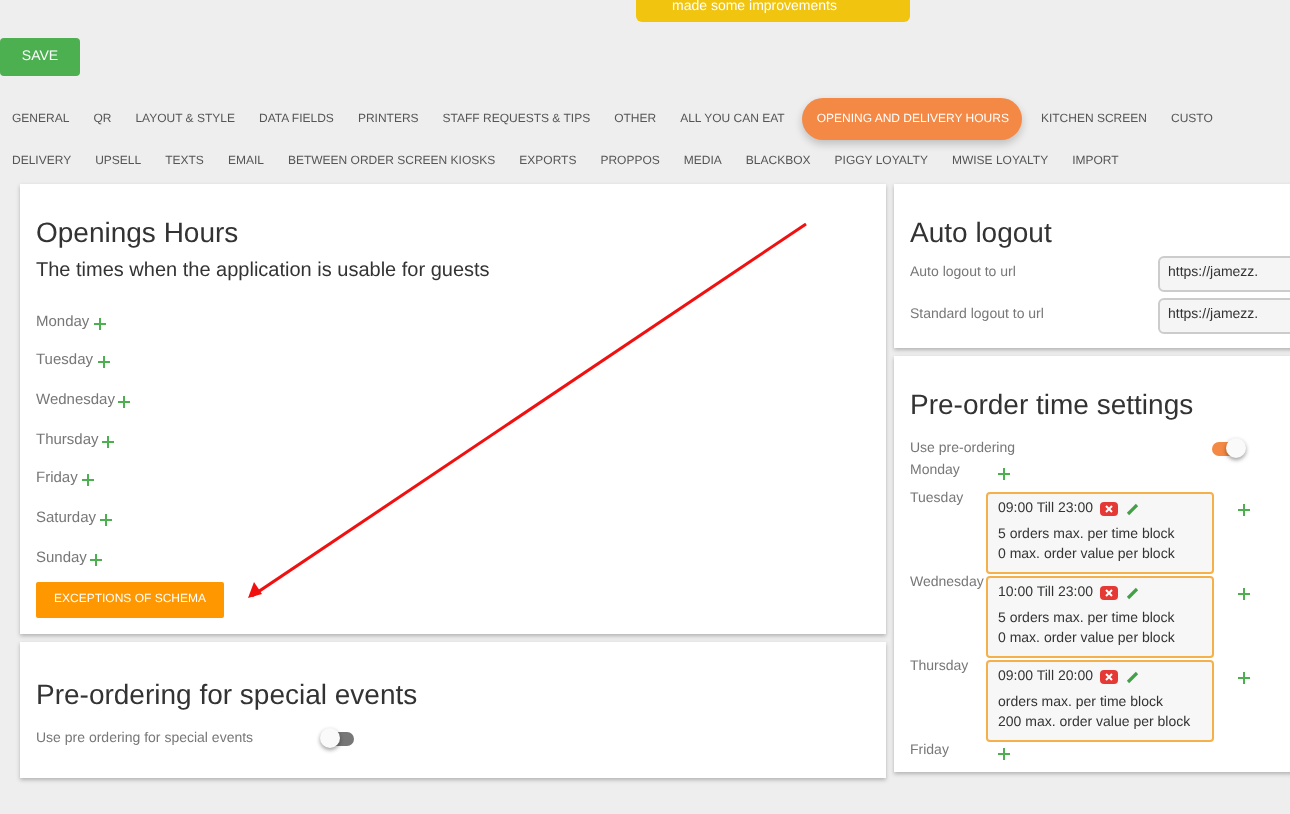 The image size is (1290, 814). Describe the element at coordinates (264, 271) in the screenshot. I see `subtitle: The times when the application is usable for guests` at that location.